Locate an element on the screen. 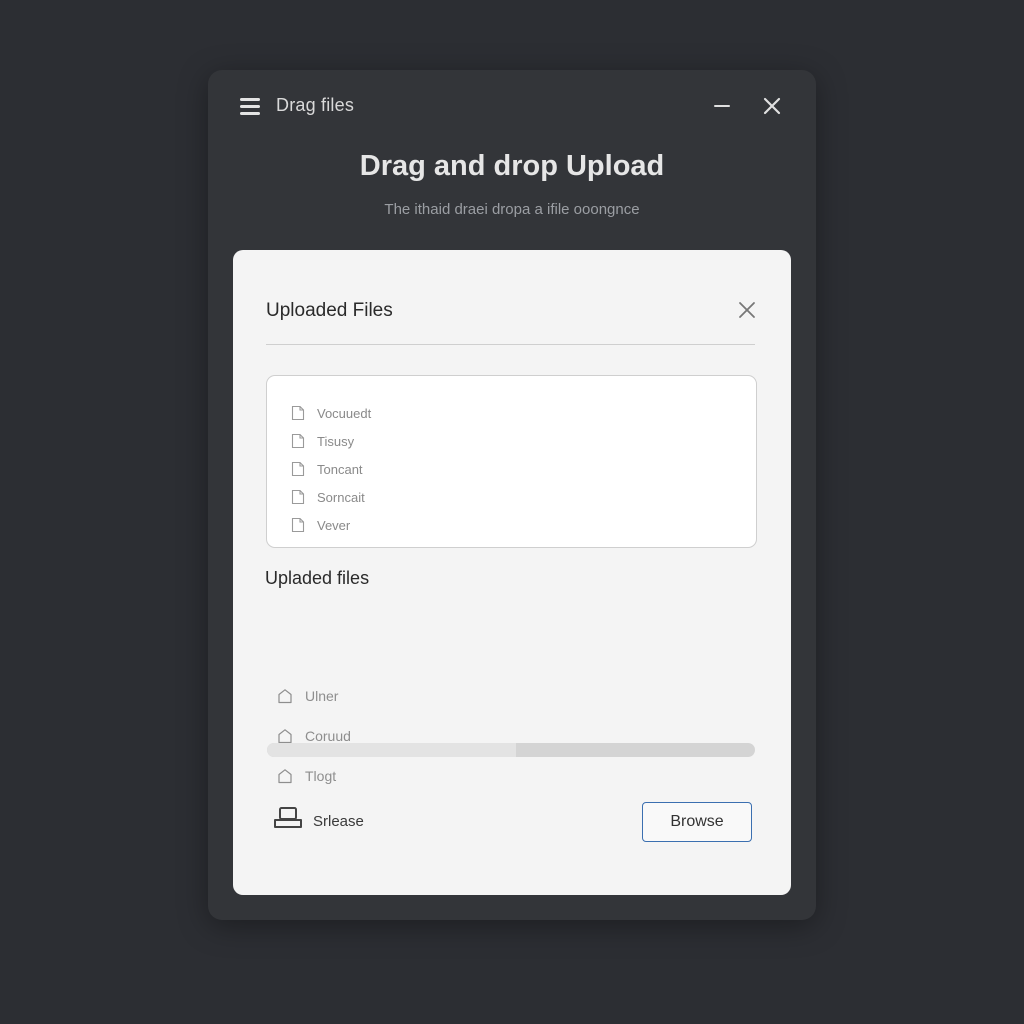 This screenshot has width=1024, height=1024. panel-divider is located at coordinates (510, 344).